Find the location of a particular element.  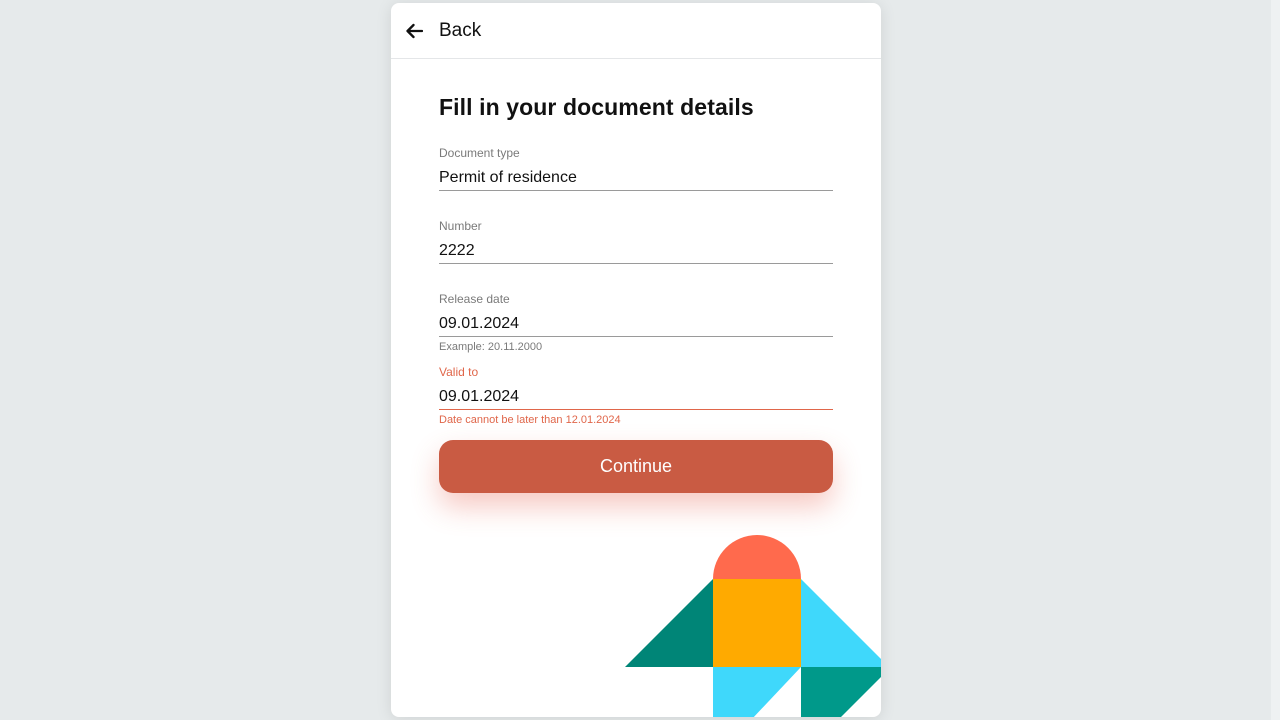

back-label: Back is located at coordinates (460, 30).